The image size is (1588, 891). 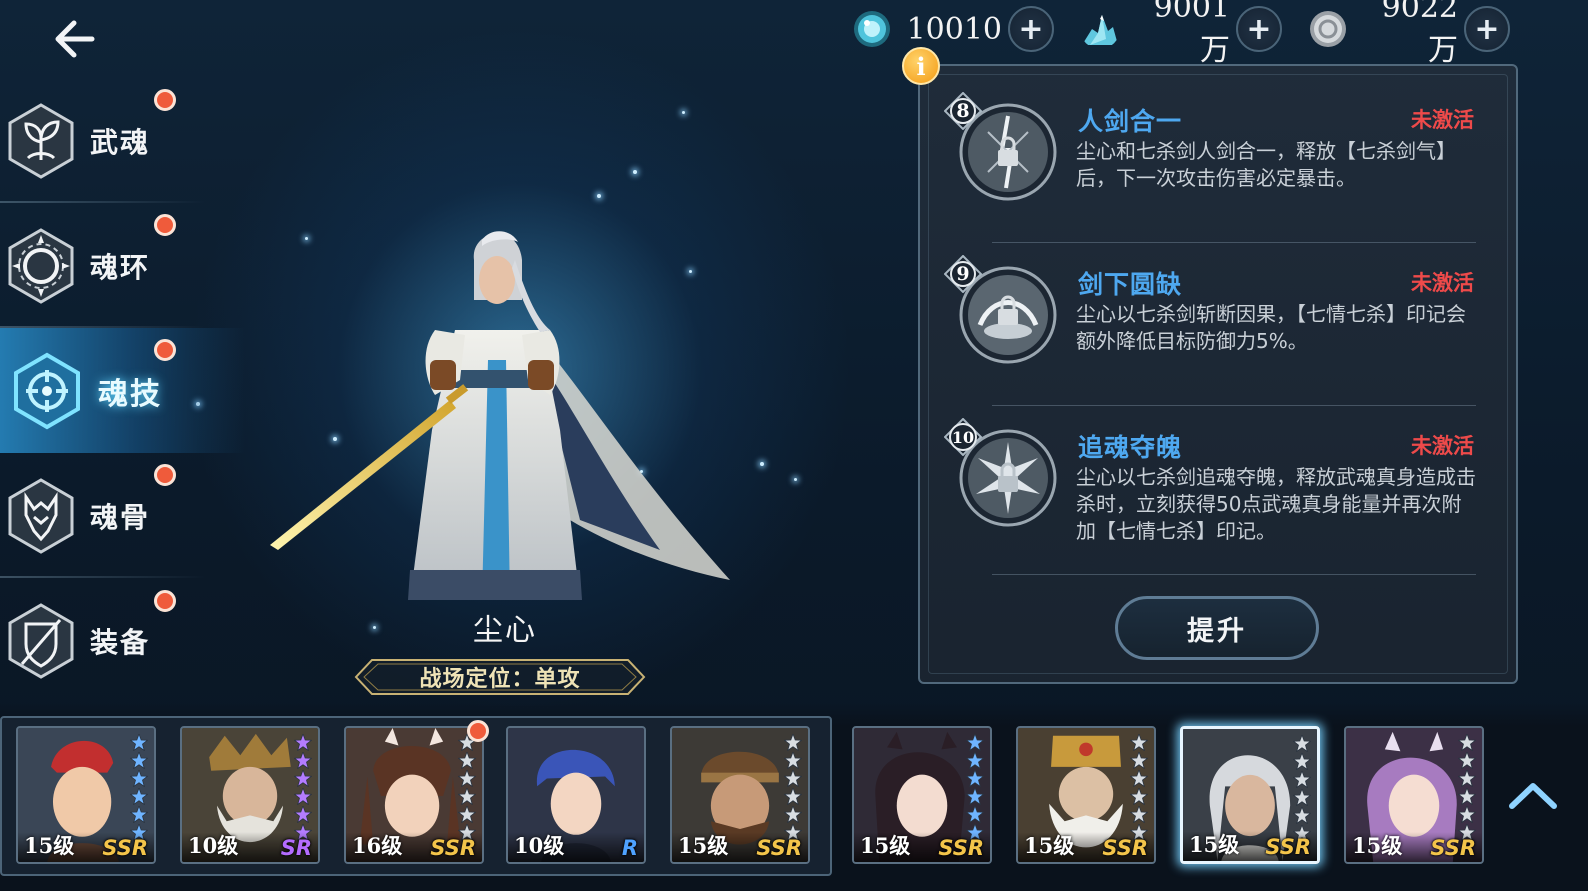 I want to click on battle-role-tag: 战场定位：单攻, so click(x=500, y=677).